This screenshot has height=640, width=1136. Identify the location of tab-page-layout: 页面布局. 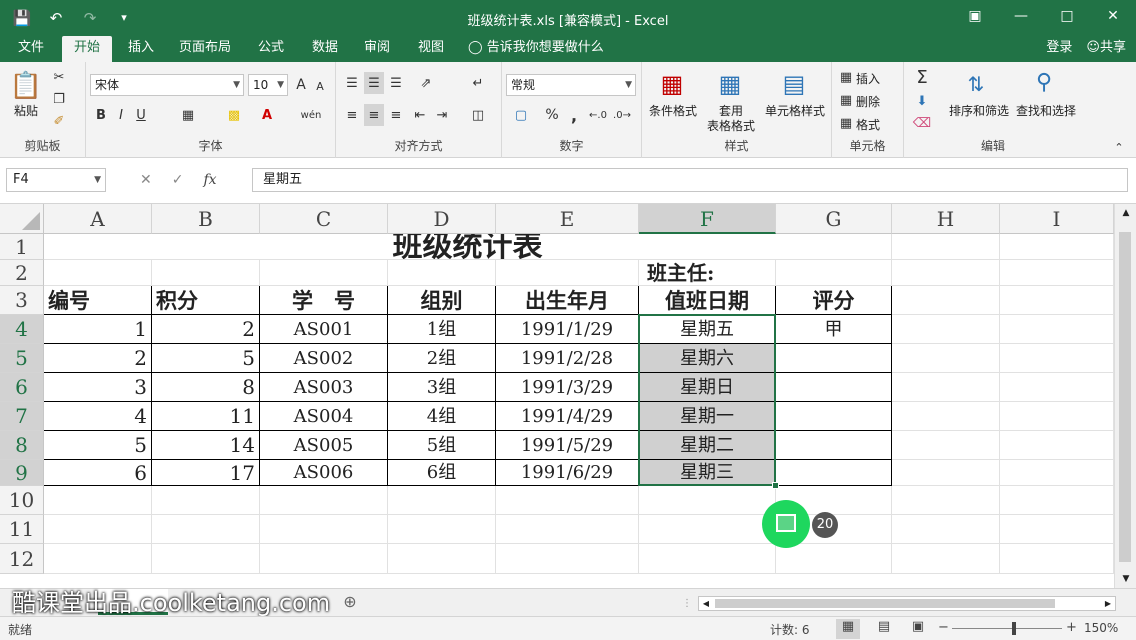
(205, 49).